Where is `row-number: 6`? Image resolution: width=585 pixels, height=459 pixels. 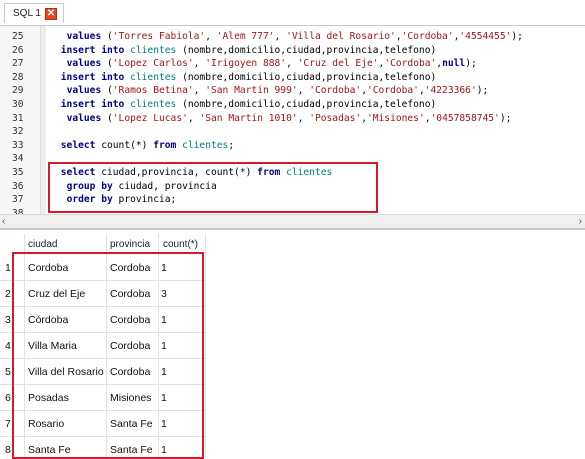 row-number: 6 is located at coordinates (8, 398).